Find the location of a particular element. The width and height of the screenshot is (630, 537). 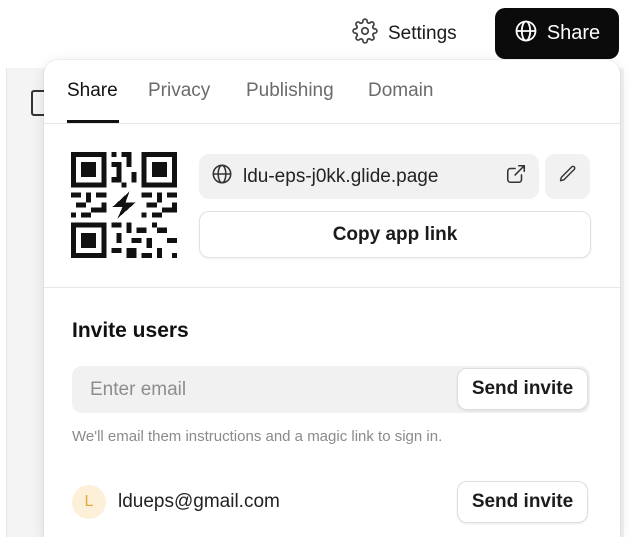

settings-label: Settings is located at coordinates (422, 33).